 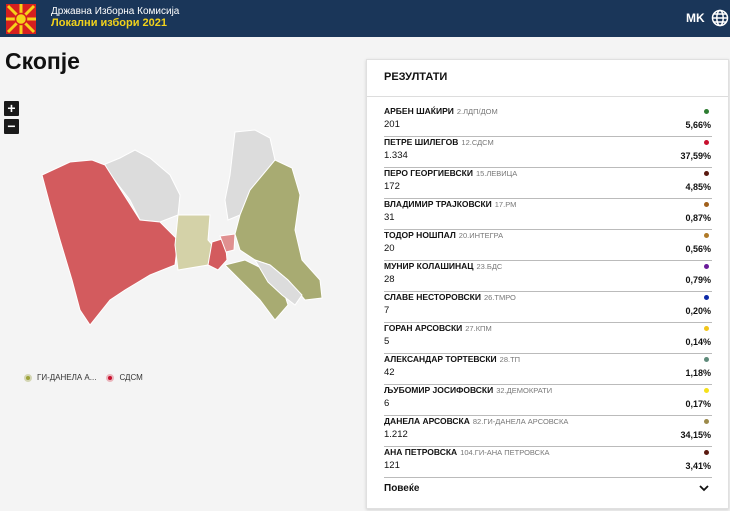 What do you see at coordinates (548, 338) in the screenshot?
I see `candidate-row: ГОРАН АРСОВСКИ 27.КПМ 5 0,14%` at bounding box center [548, 338].